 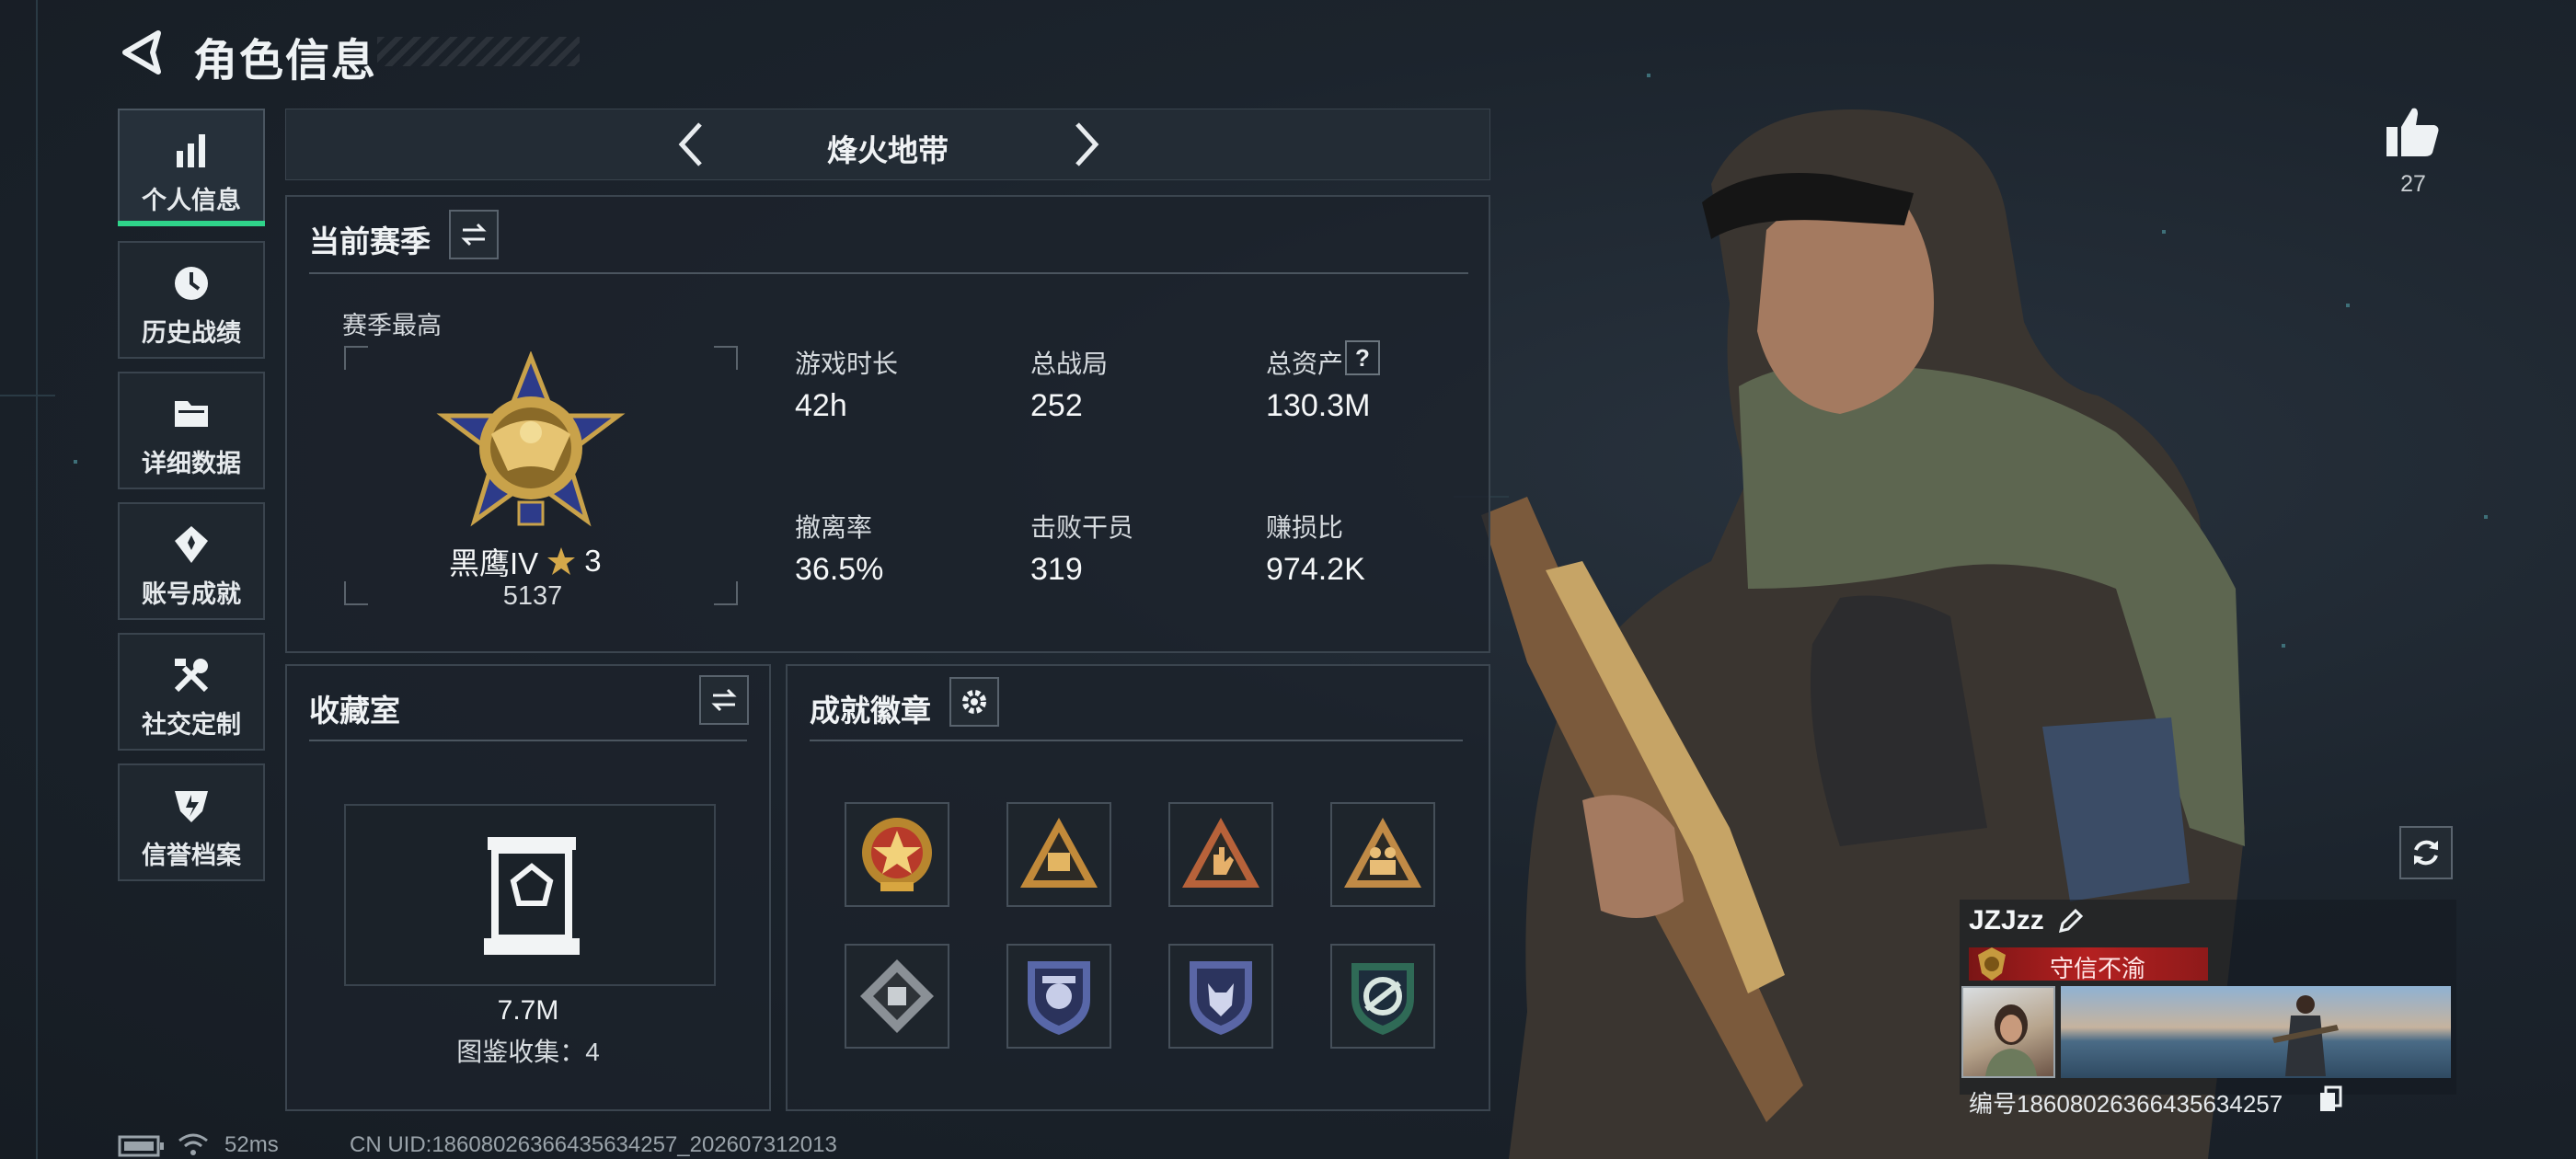 I want to click on sidebar-item-label: 详细数据, so click(x=191, y=463).